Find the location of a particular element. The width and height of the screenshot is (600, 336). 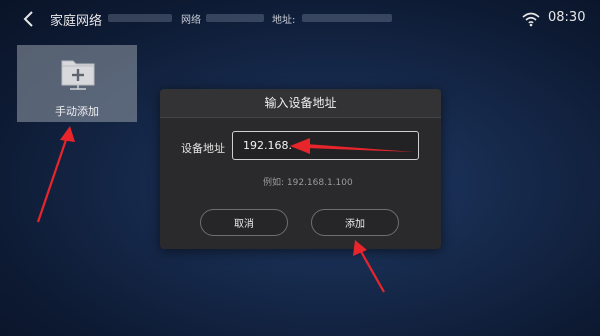

manual-add-tile: 手动添加 is located at coordinates (77, 83).